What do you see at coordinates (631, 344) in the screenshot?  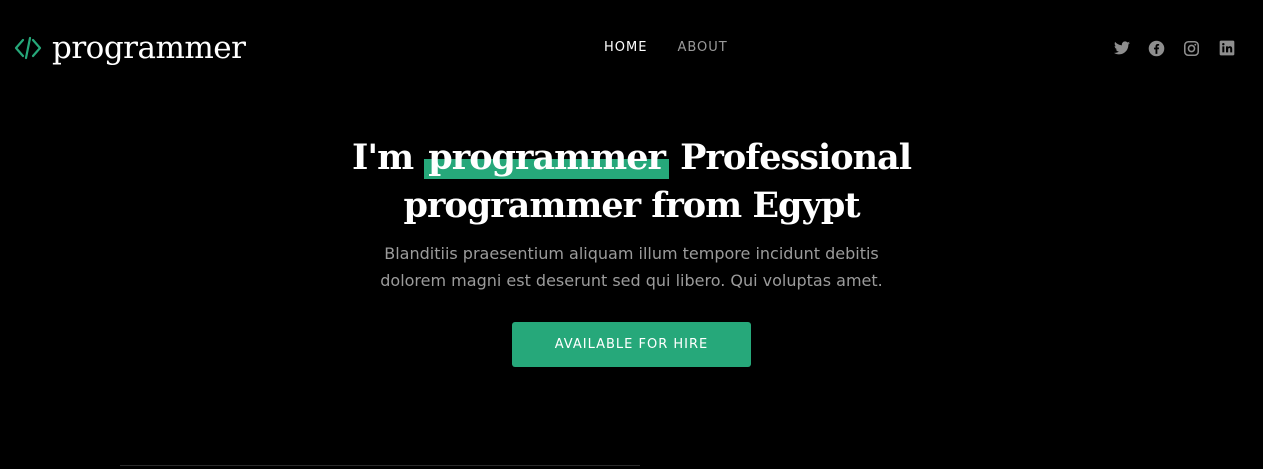 I see `available-for-hire-button: AVAILABLE FOR HIRE` at bounding box center [631, 344].